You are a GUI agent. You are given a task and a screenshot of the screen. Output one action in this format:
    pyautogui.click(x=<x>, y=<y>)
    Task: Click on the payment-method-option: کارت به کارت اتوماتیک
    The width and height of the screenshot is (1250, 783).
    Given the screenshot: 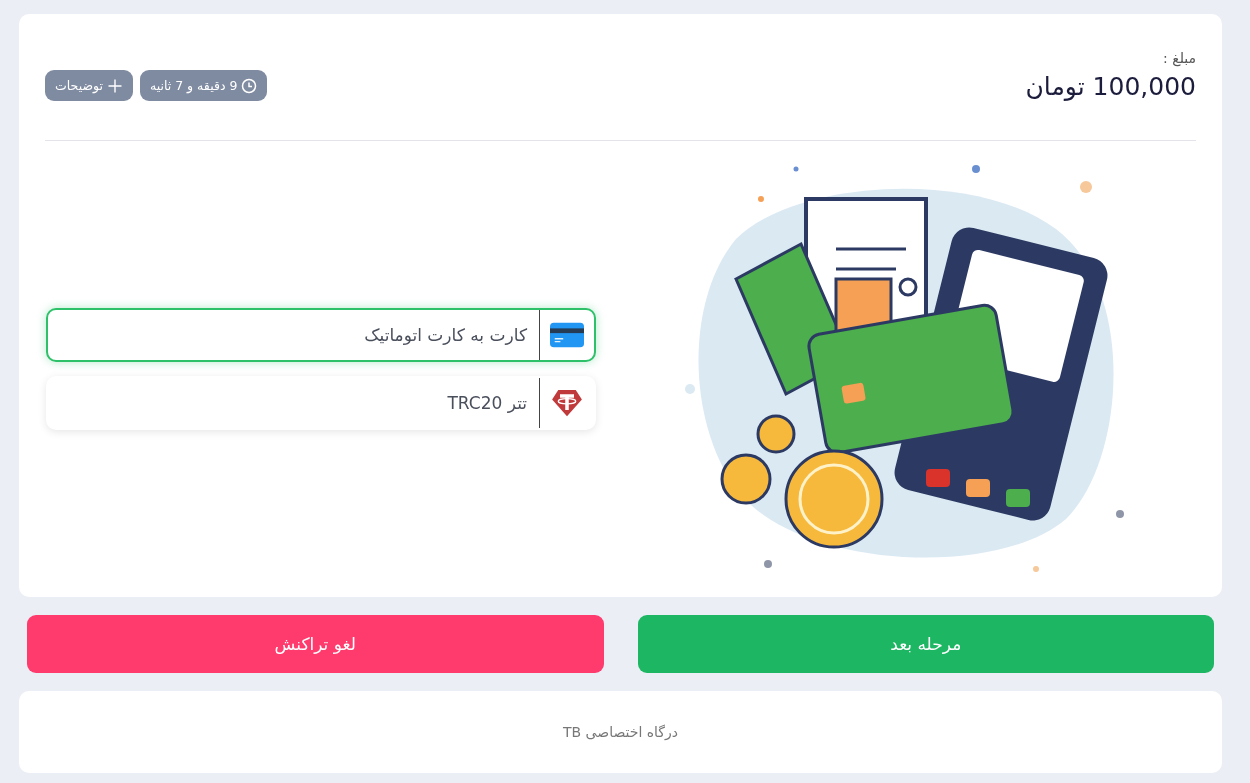 What is the action you would take?
    pyautogui.click(x=321, y=335)
    